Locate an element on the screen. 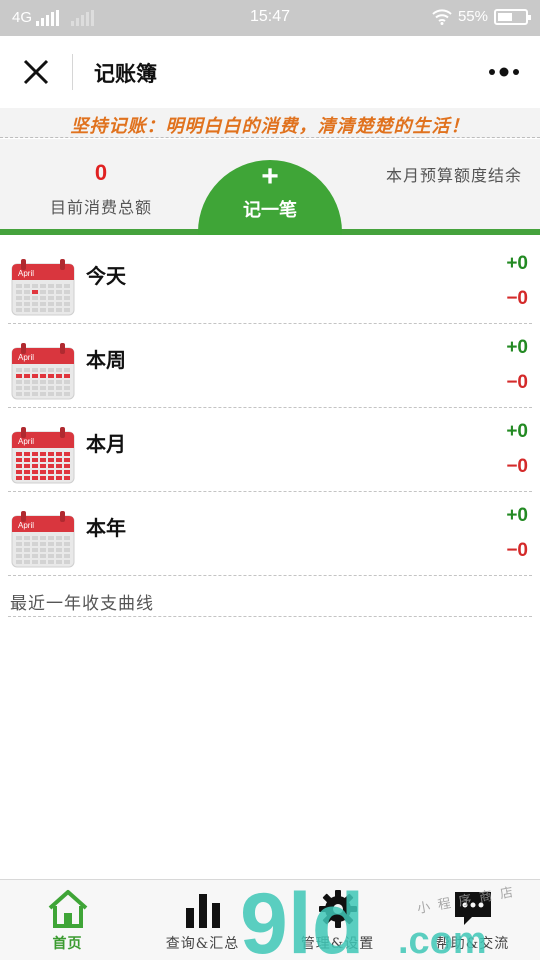  curve-title-text: 最近一年收支曲线 is located at coordinates (82, 604).